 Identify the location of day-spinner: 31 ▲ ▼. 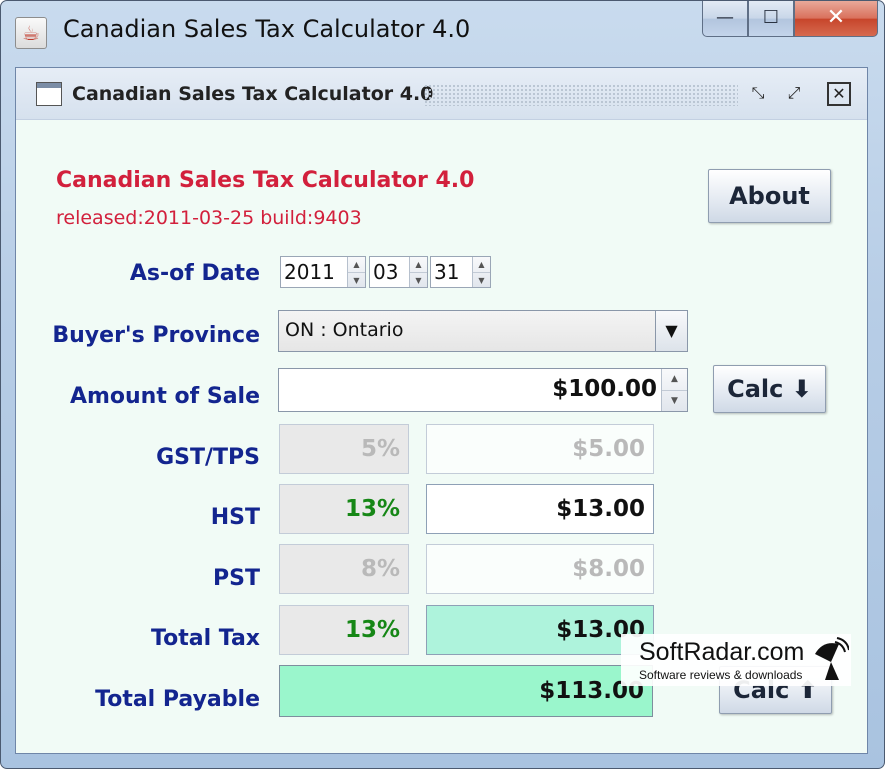
(460, 272).